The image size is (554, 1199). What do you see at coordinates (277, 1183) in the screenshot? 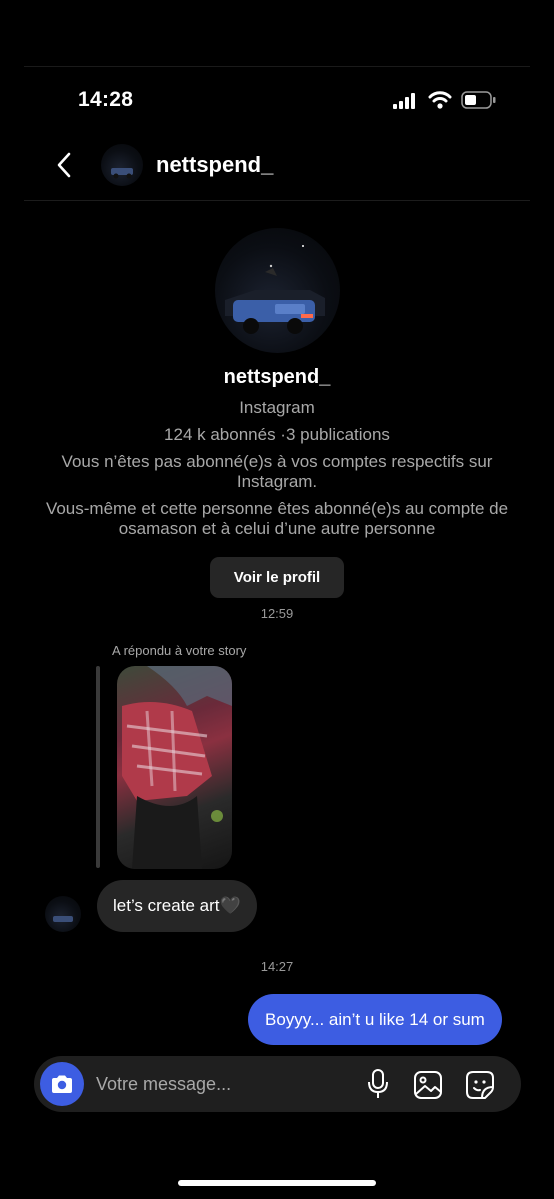
I see `home-indicator` at bounding box center [277, 1183].